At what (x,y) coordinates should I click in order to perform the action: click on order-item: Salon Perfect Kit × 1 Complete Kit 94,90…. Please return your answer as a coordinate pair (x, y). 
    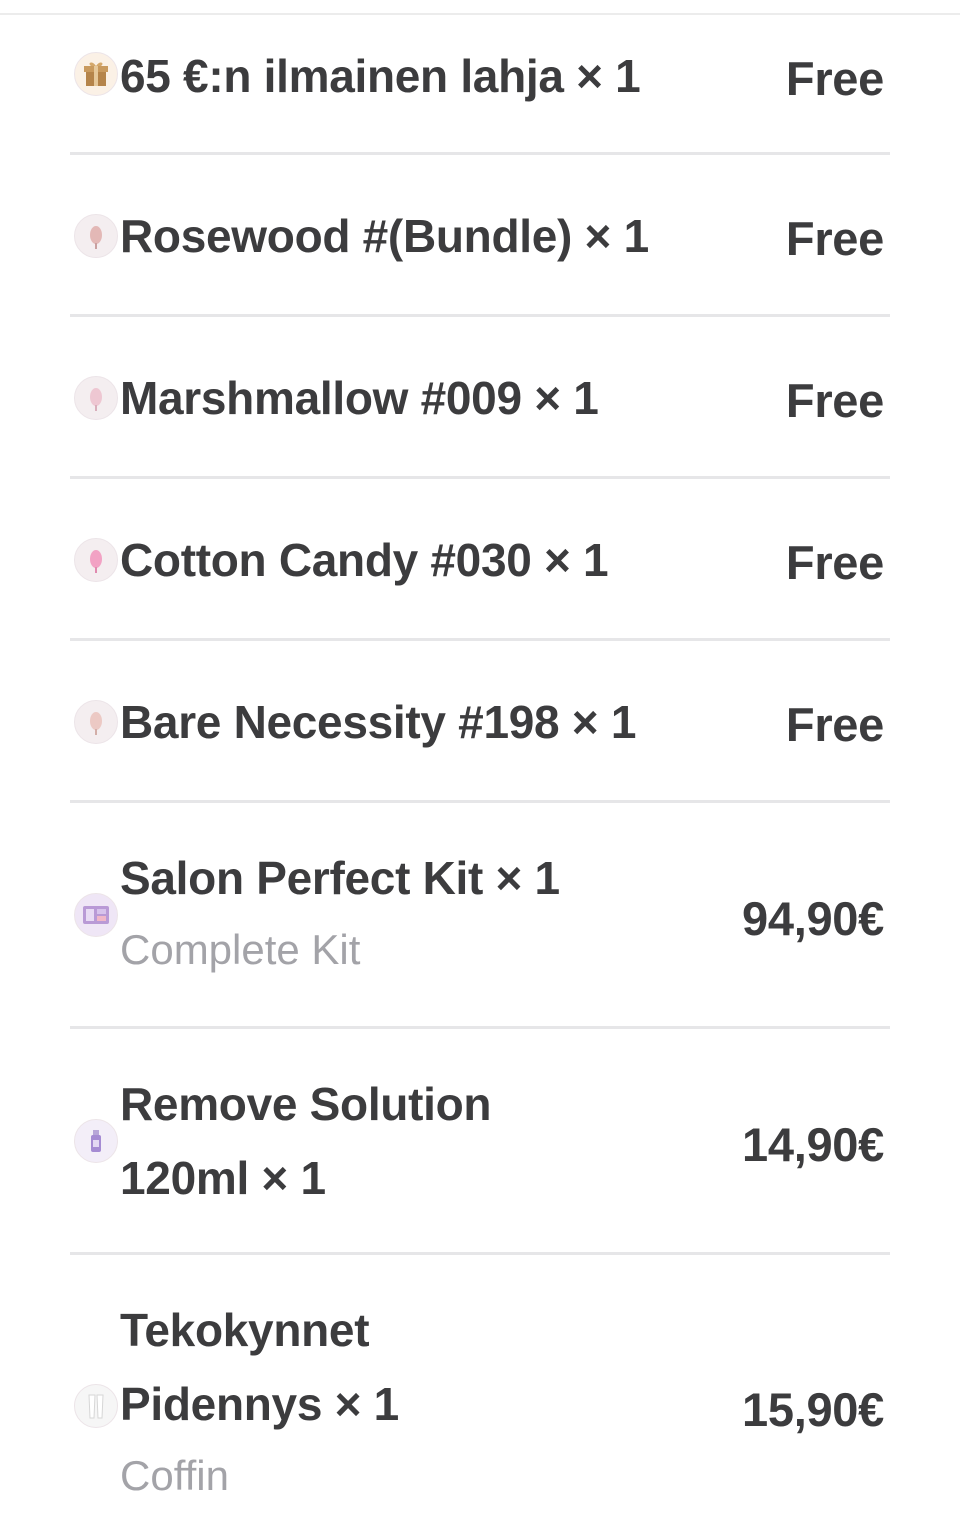
    Looking at the image, I should click on (480, 916).